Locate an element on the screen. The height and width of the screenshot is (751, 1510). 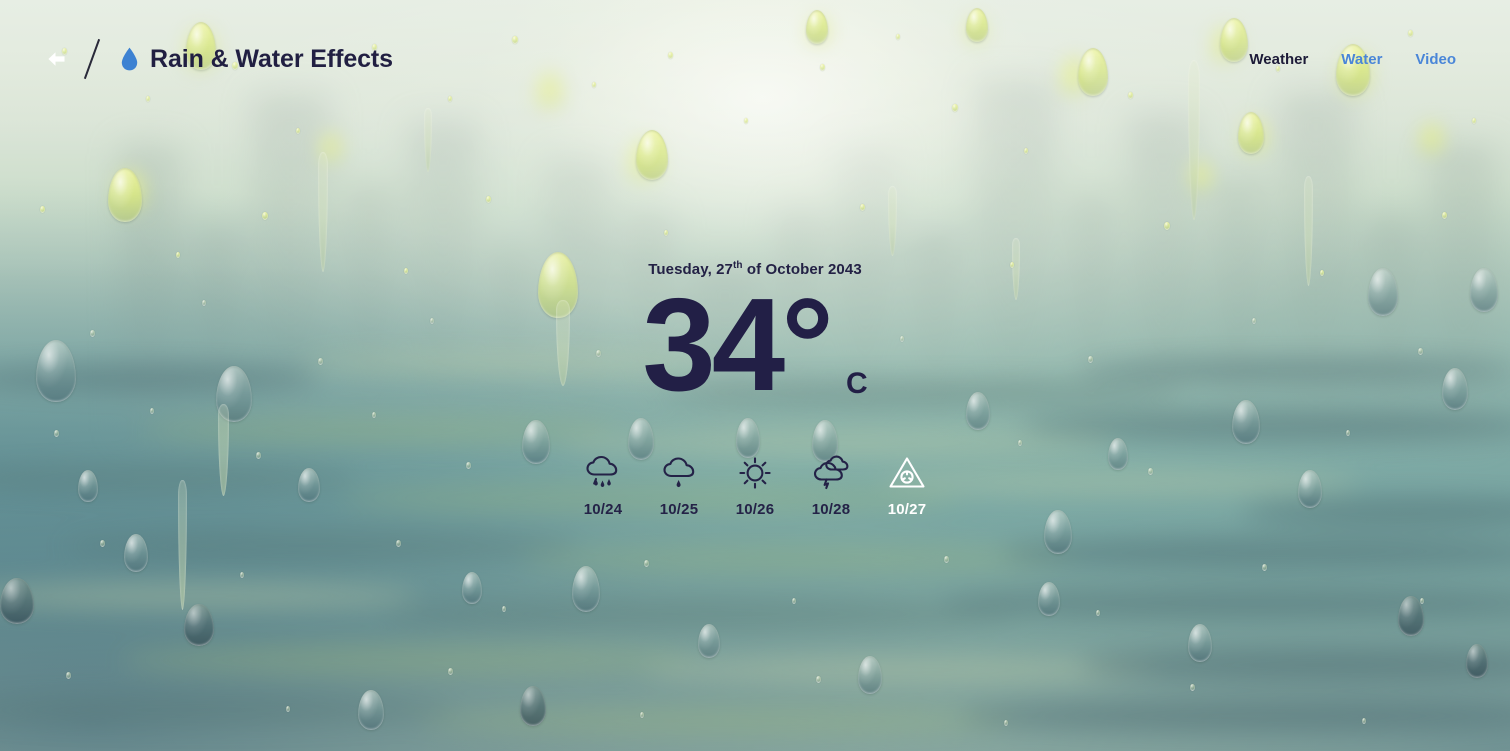
nav-item-water: Water is located at coordinates (1361, 59).